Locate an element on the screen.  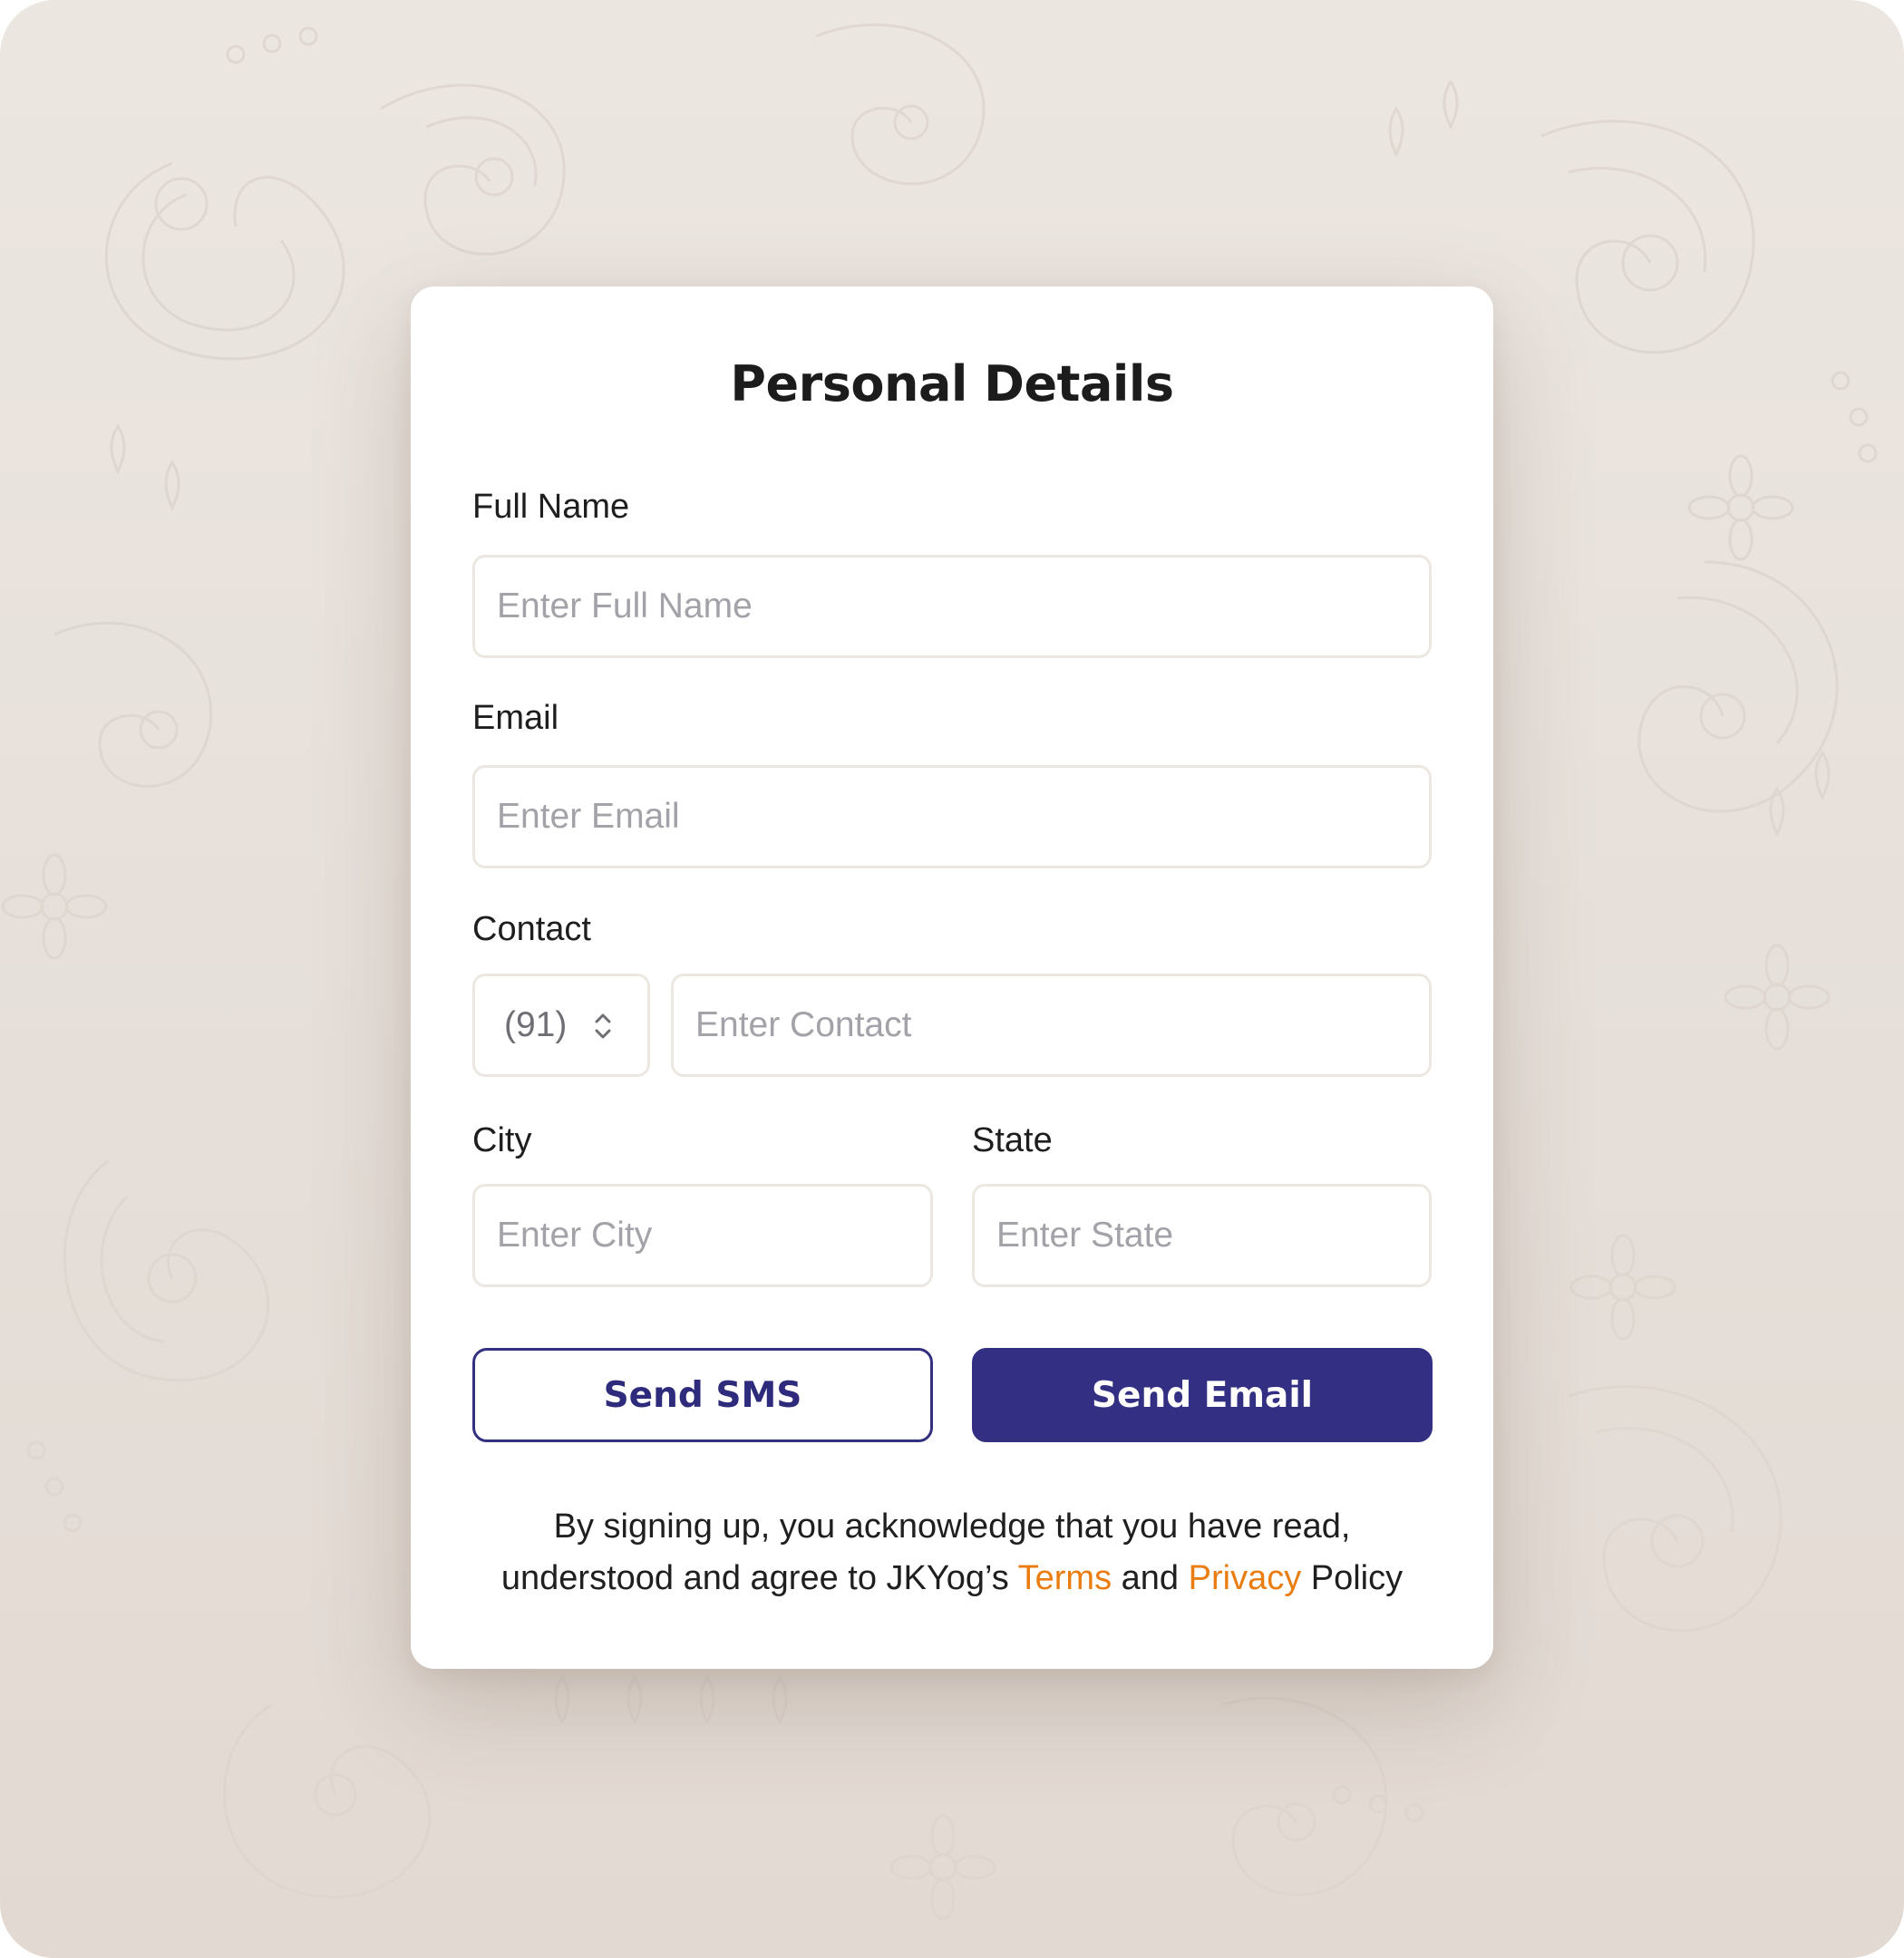
email-placeholder: Enter Email is located at coordinates (588, 816).